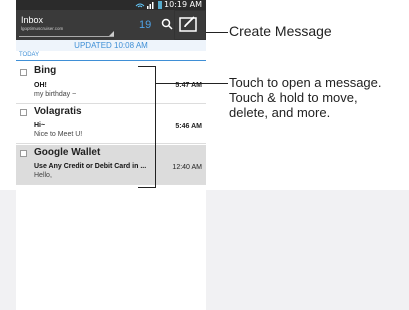 This screenshot has width=409, height=310. Describe the element at coordinates (111, 45) in the screenshot. I see `updated-banner: UPDATED 10:08 AM` at that location.